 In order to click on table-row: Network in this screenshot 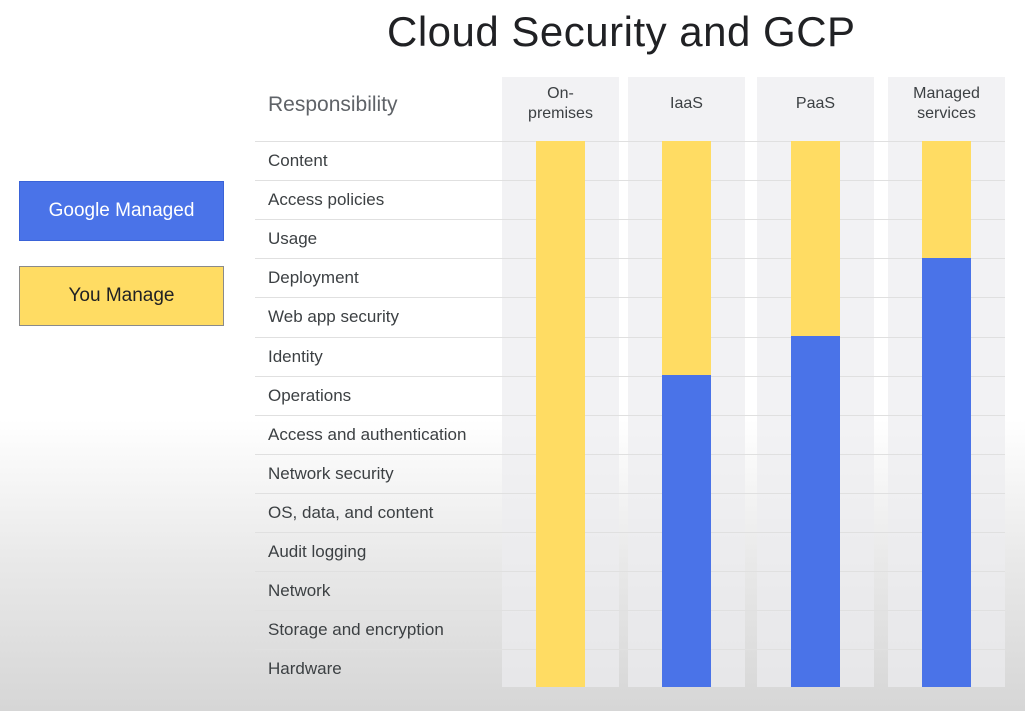, I will do `click(630, 590)`.